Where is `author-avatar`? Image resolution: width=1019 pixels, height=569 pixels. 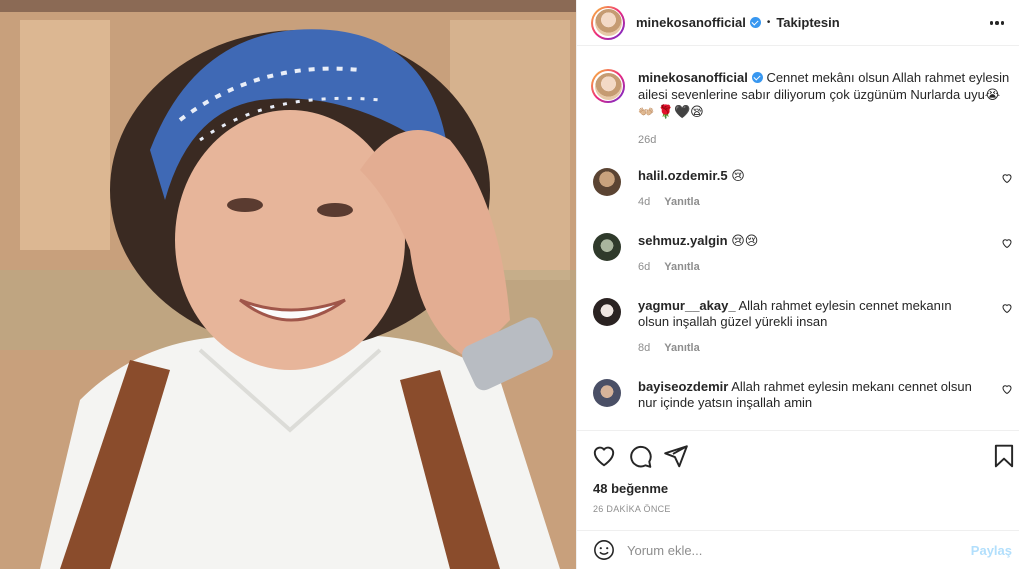
author-avatar is located at coordinates (608, 22).